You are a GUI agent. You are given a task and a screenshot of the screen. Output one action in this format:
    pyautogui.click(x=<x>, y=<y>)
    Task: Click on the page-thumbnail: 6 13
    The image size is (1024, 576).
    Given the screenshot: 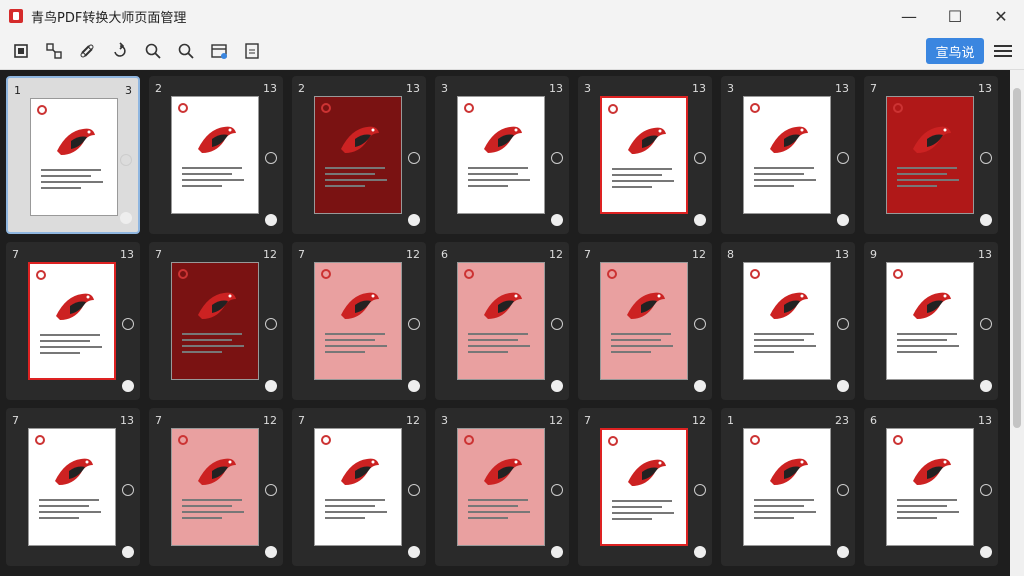 What is the action you would take?
    pyautogui.click(x=931, y=487)
    